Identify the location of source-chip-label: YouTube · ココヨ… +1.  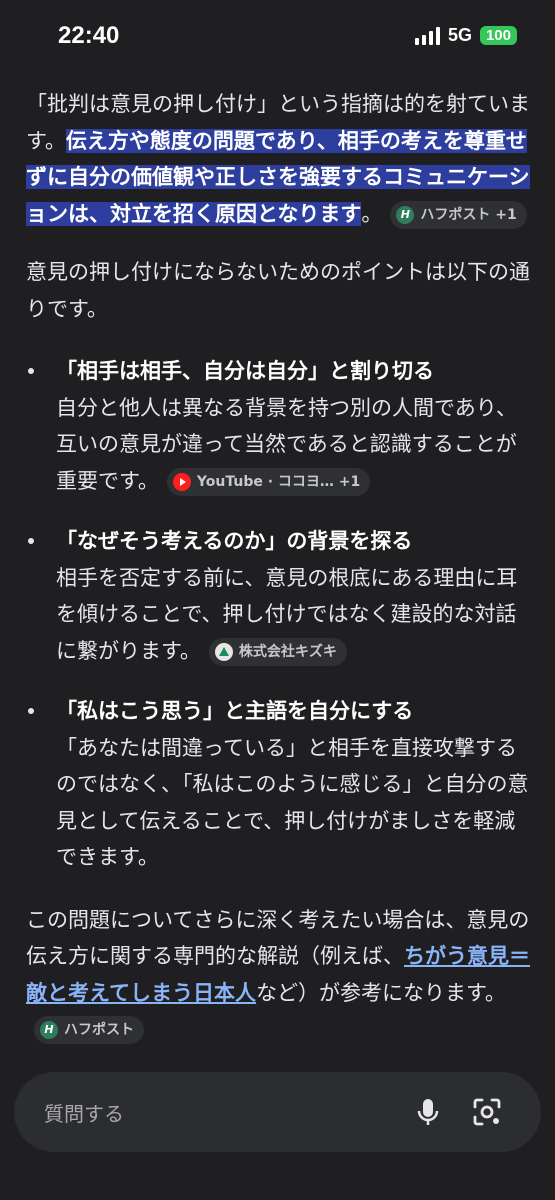
(278, 481).